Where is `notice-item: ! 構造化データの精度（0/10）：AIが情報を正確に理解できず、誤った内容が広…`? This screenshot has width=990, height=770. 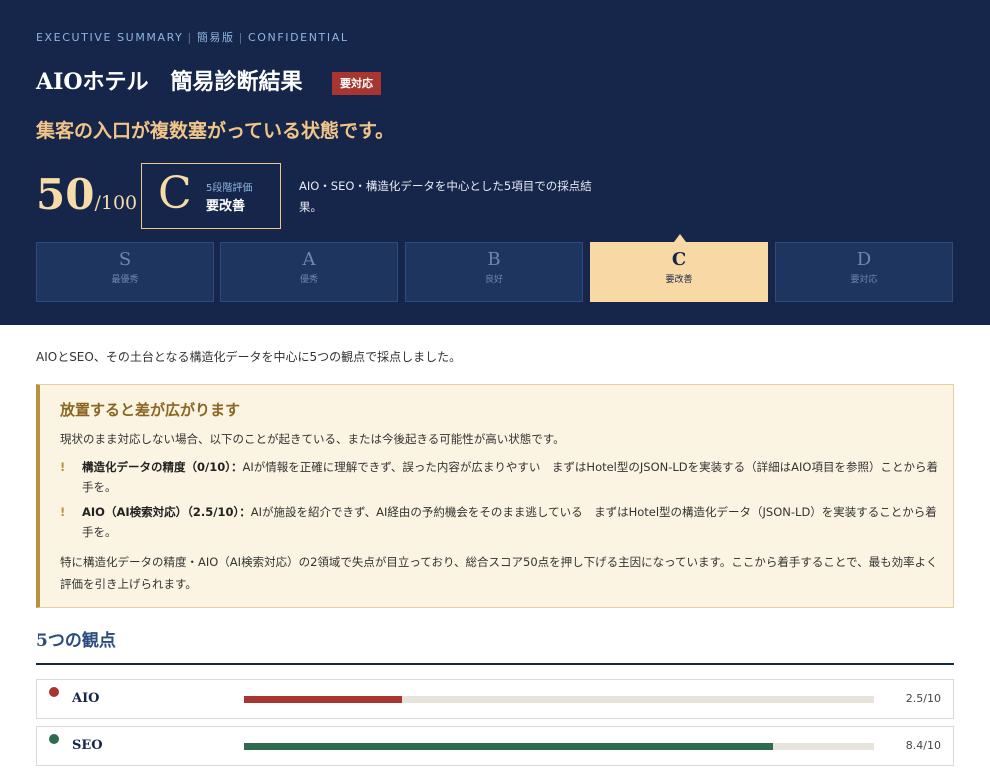 notice-item: ! 構造化データの精度（0/10）：AIが情報を正確に理解できず、誤った内容が広… is located at coordinates (500, 477).